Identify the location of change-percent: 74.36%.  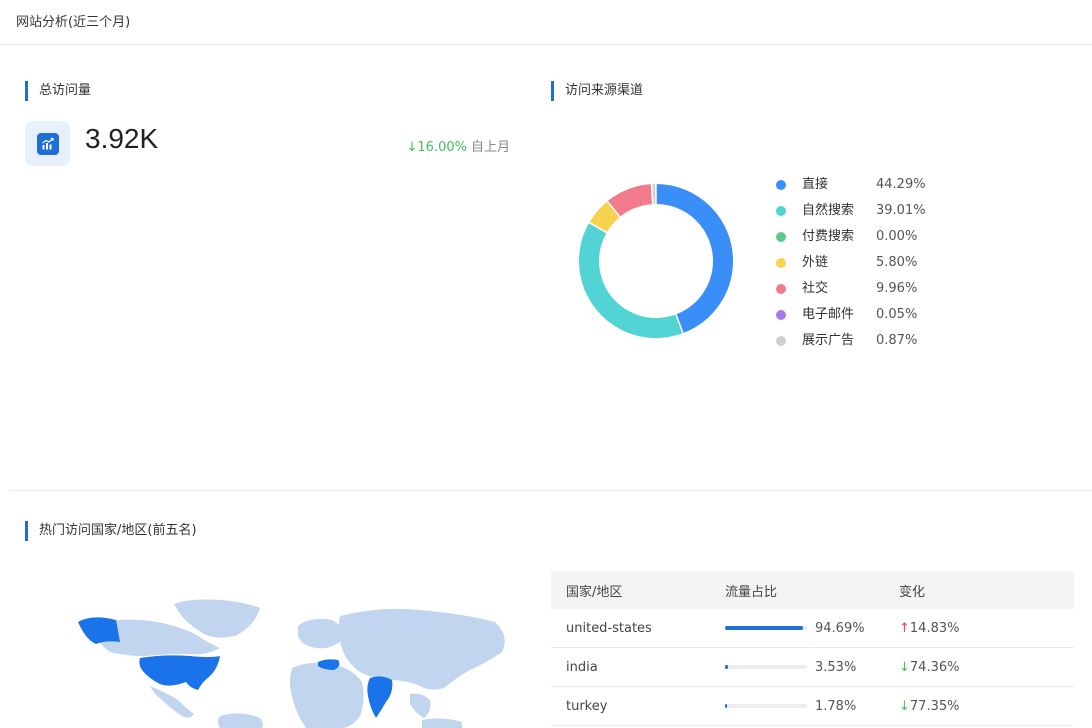
(934, 667).